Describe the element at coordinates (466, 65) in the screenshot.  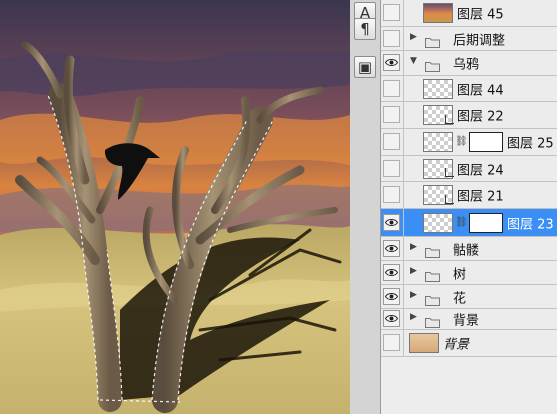
I see `layer-name: 乌鸦` at that location.